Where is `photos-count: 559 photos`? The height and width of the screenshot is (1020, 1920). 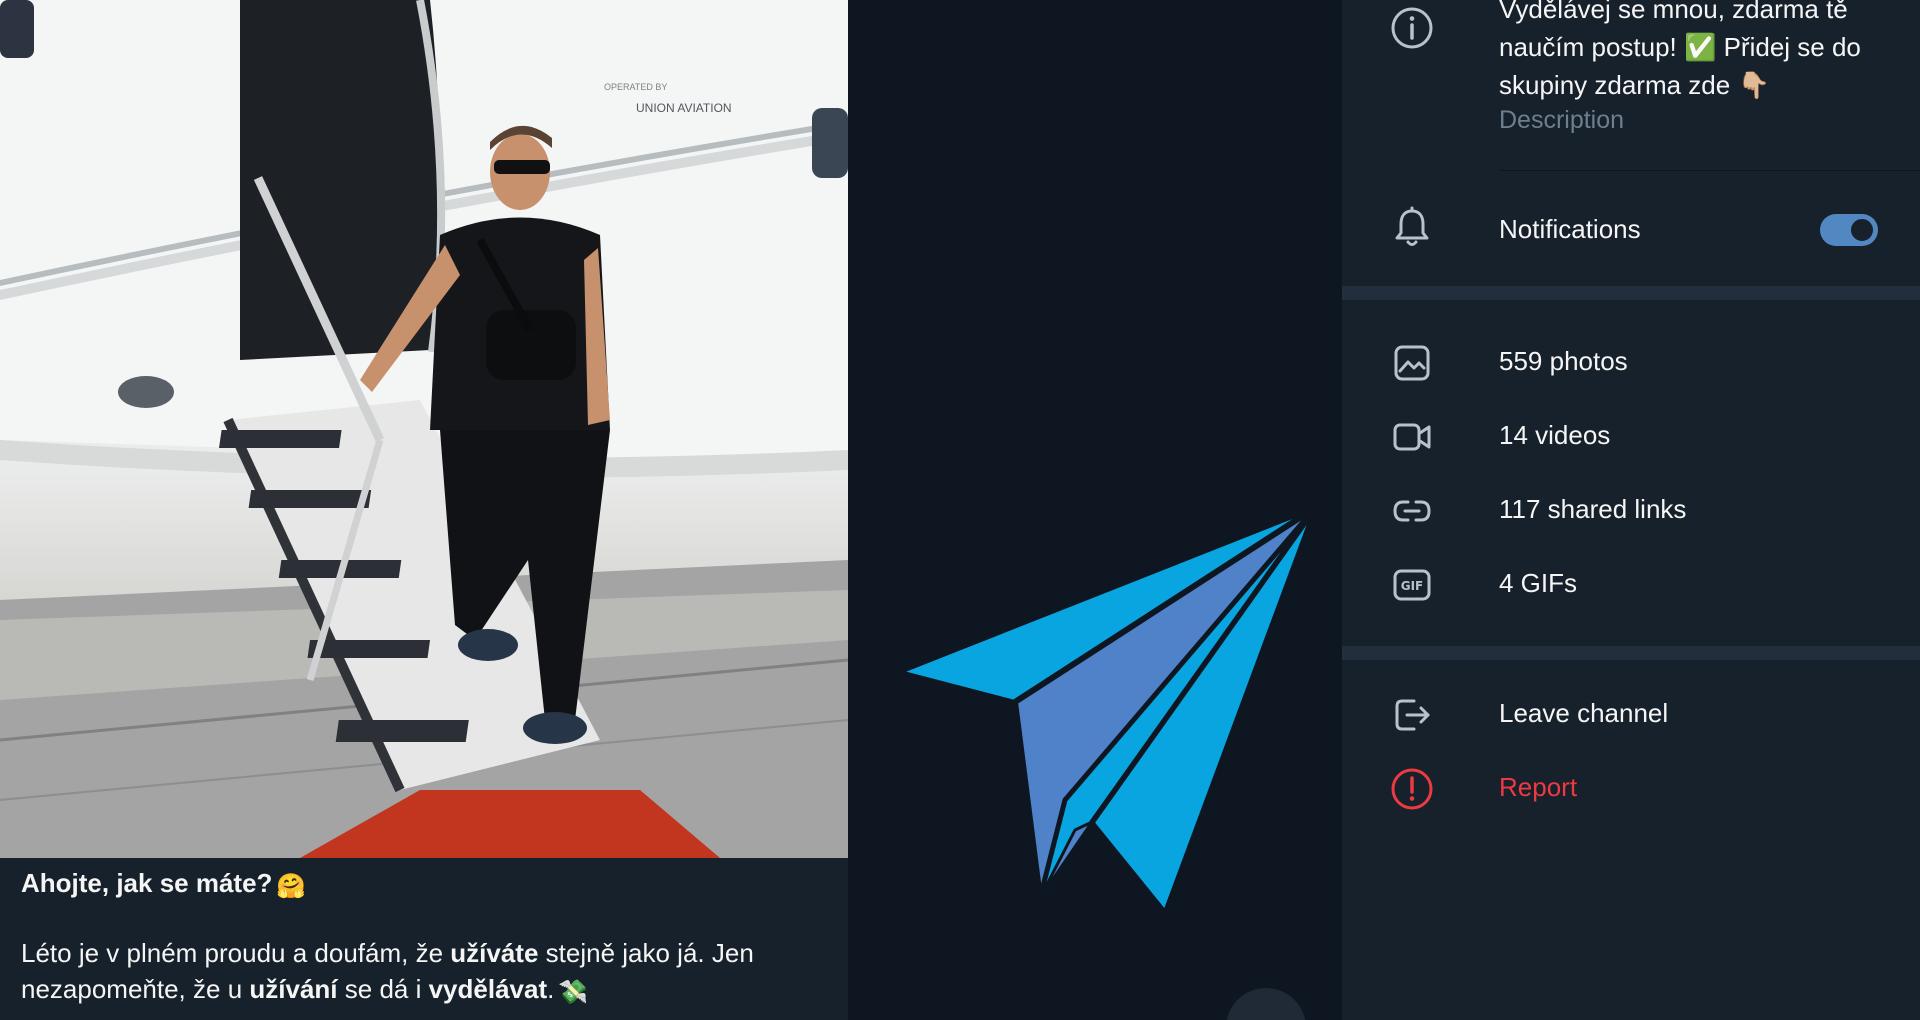 photos-count: 559 photos is located at coordinates (1563, 361).